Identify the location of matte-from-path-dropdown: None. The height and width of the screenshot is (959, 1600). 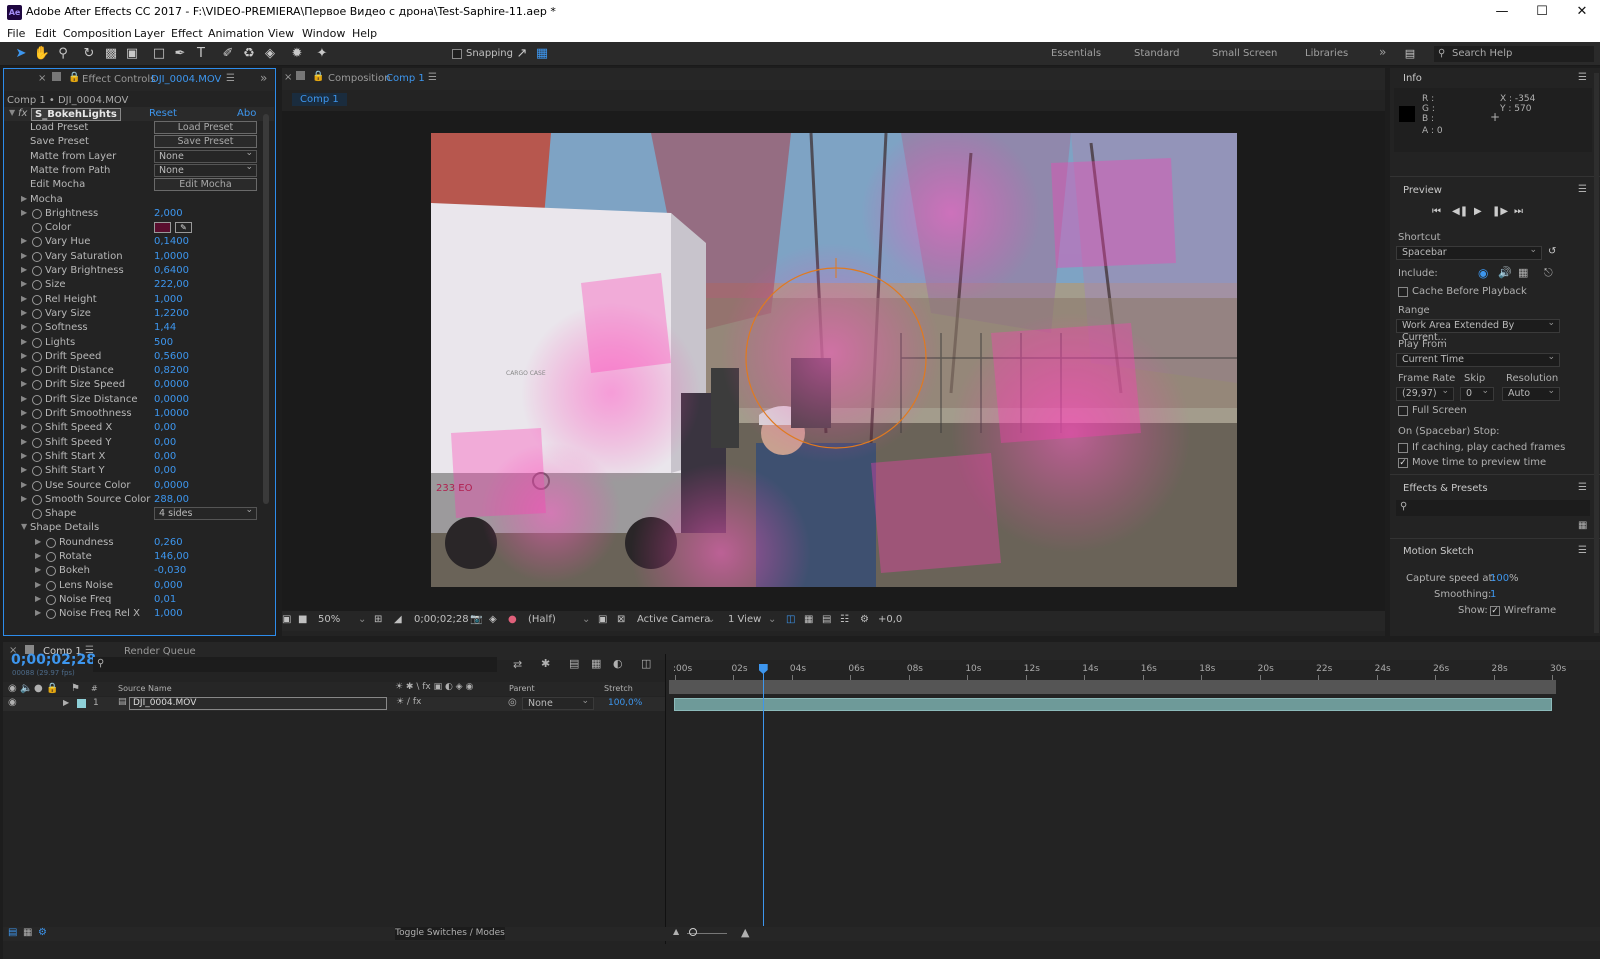
(205, 169).